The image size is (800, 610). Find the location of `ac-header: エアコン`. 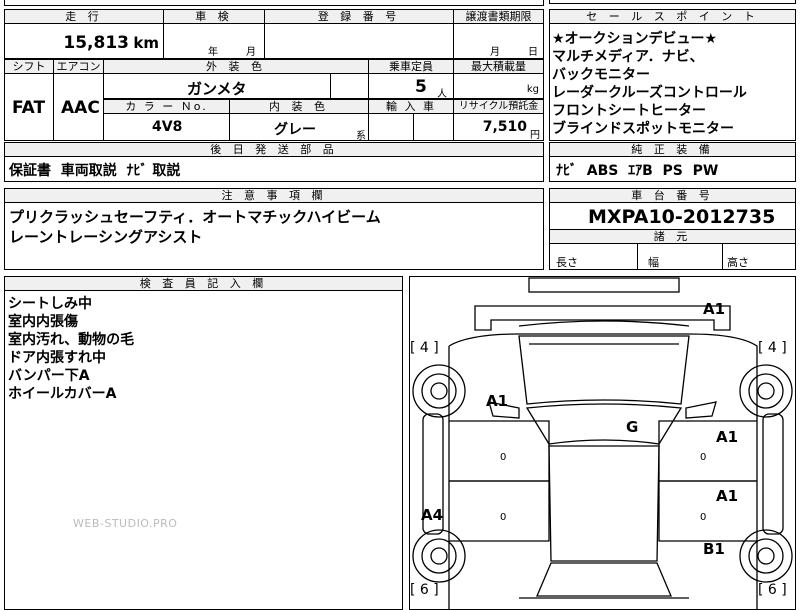

ac-header: エアコン is located at coordinates (78, 66).